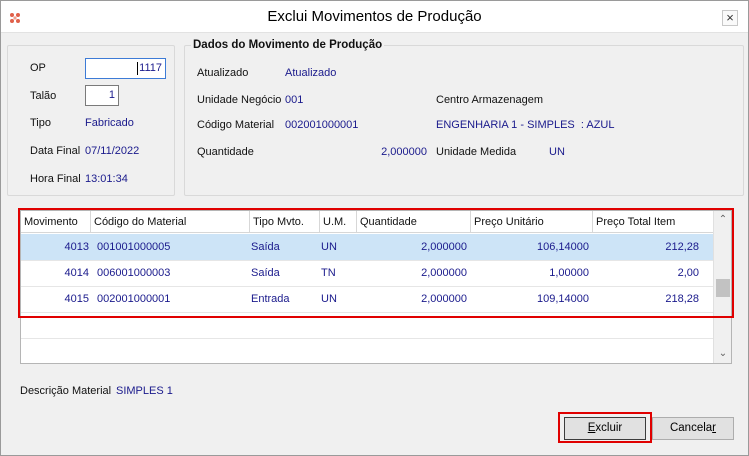 The width and height of the screenshot is (749, 456). Describe the element at coordinates (569, 273) in the screenshot. I see `cell-preco-unitario: 1,00000` at that location.